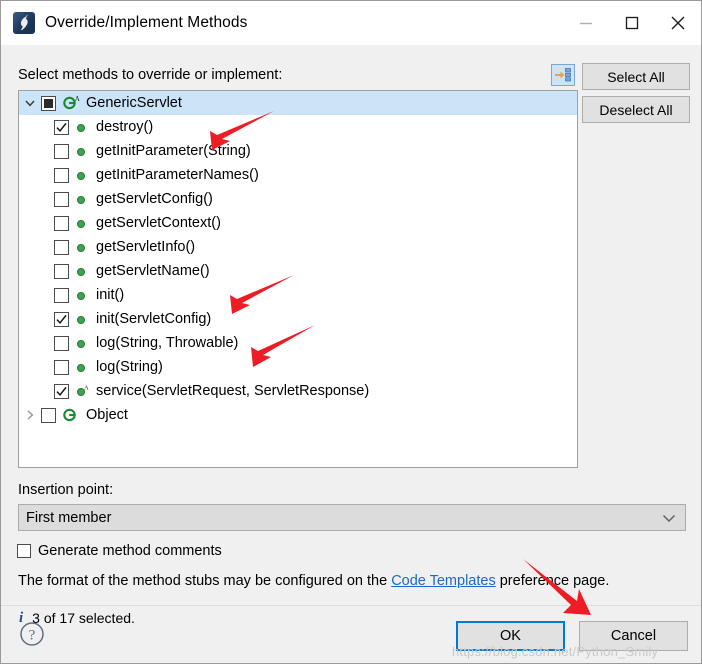  What do you see at coordinates (233, 391) in the screenshot?
I see `tree-item-label: service(ServletRequest, ServletResponse)` at bounding box center [233, 391].